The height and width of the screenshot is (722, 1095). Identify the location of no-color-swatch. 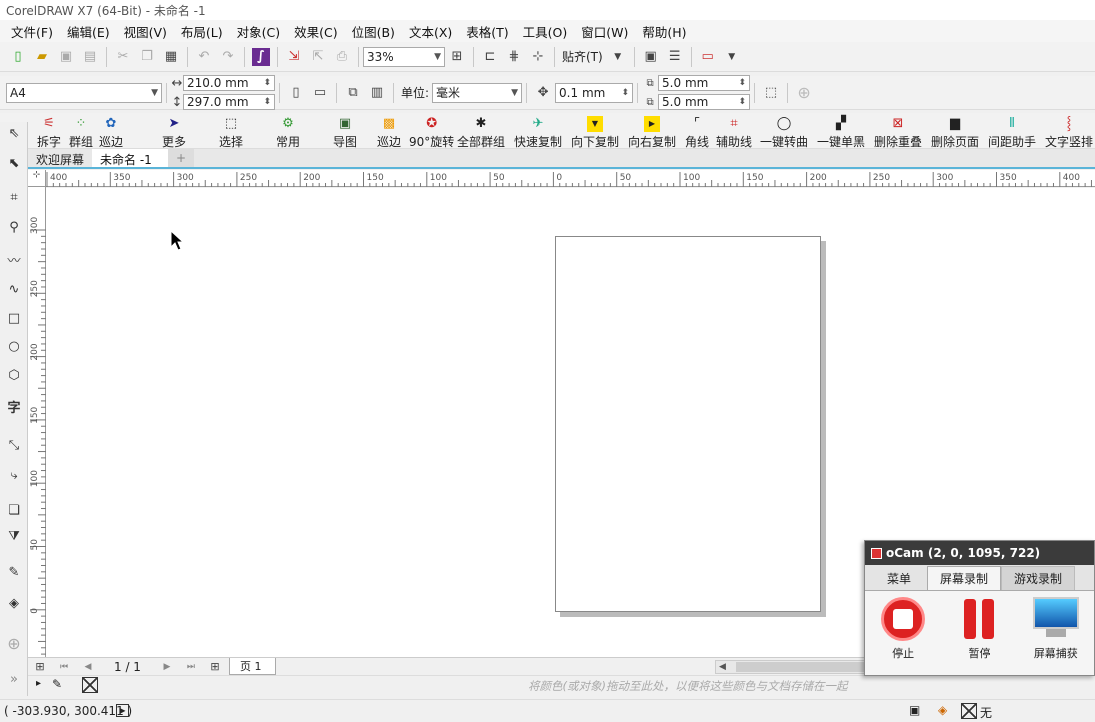
(90, 685).